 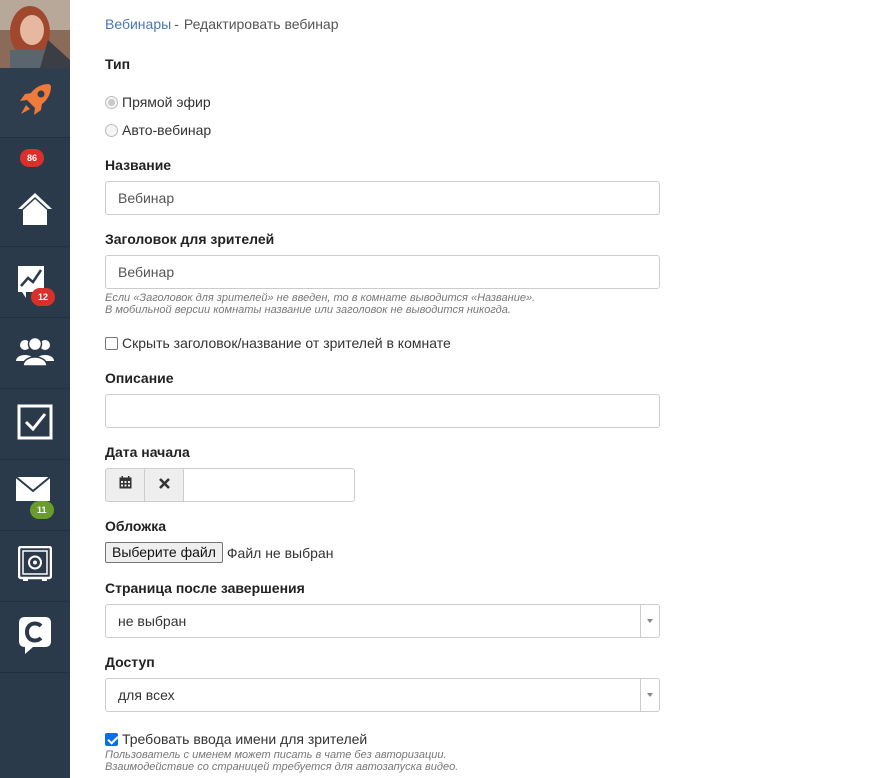 I want to click on after-page-select: не выбран, so click(x=382, y=621).